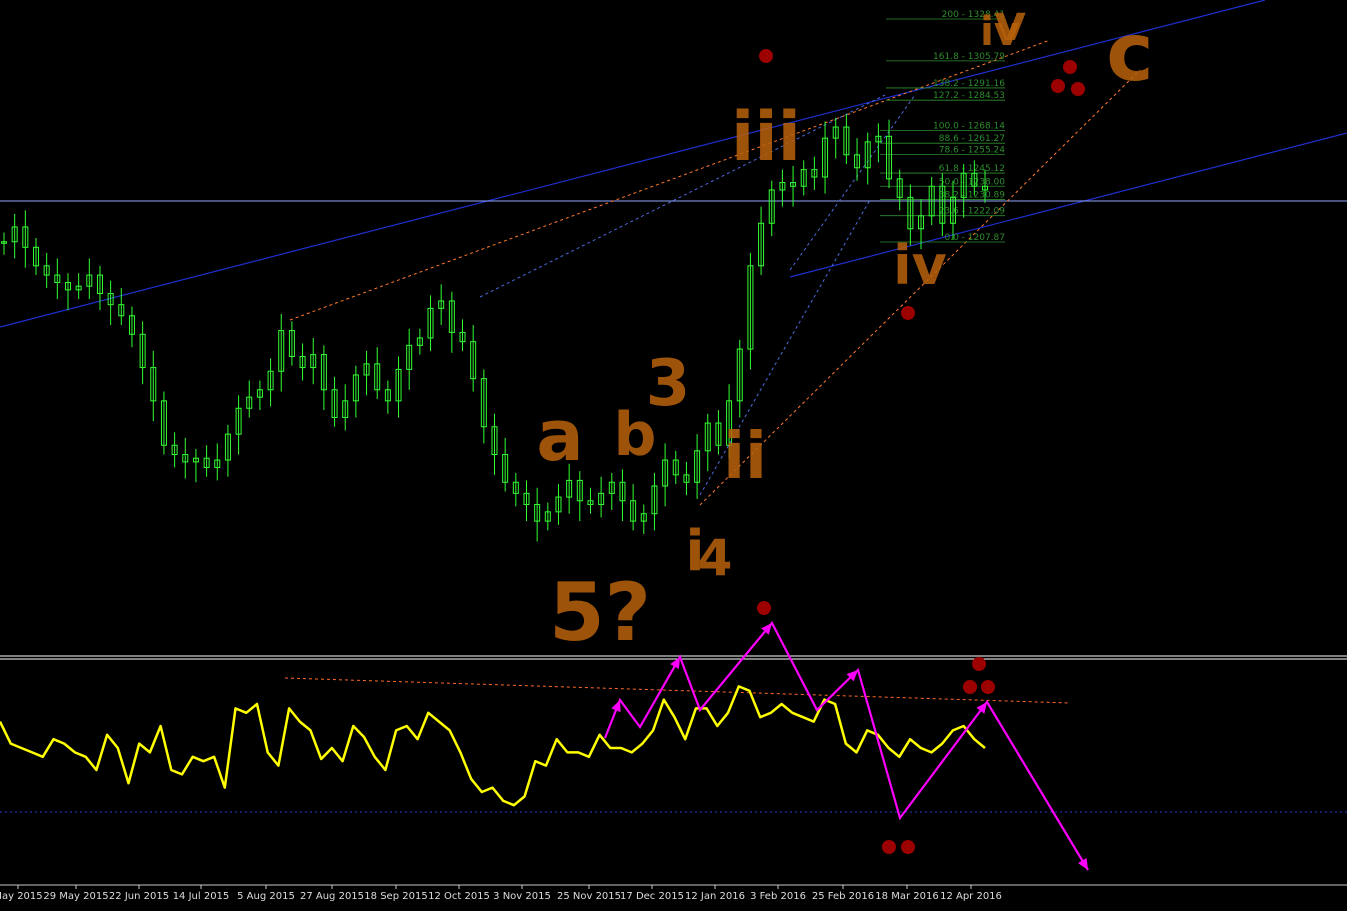 Image resolution: width=1347 pixels, height=911 pixels. Describe the element at coordinates (843, 896) in the screenshot. I see `time-axis-tick-label: 25 Feb 2016` at that location.